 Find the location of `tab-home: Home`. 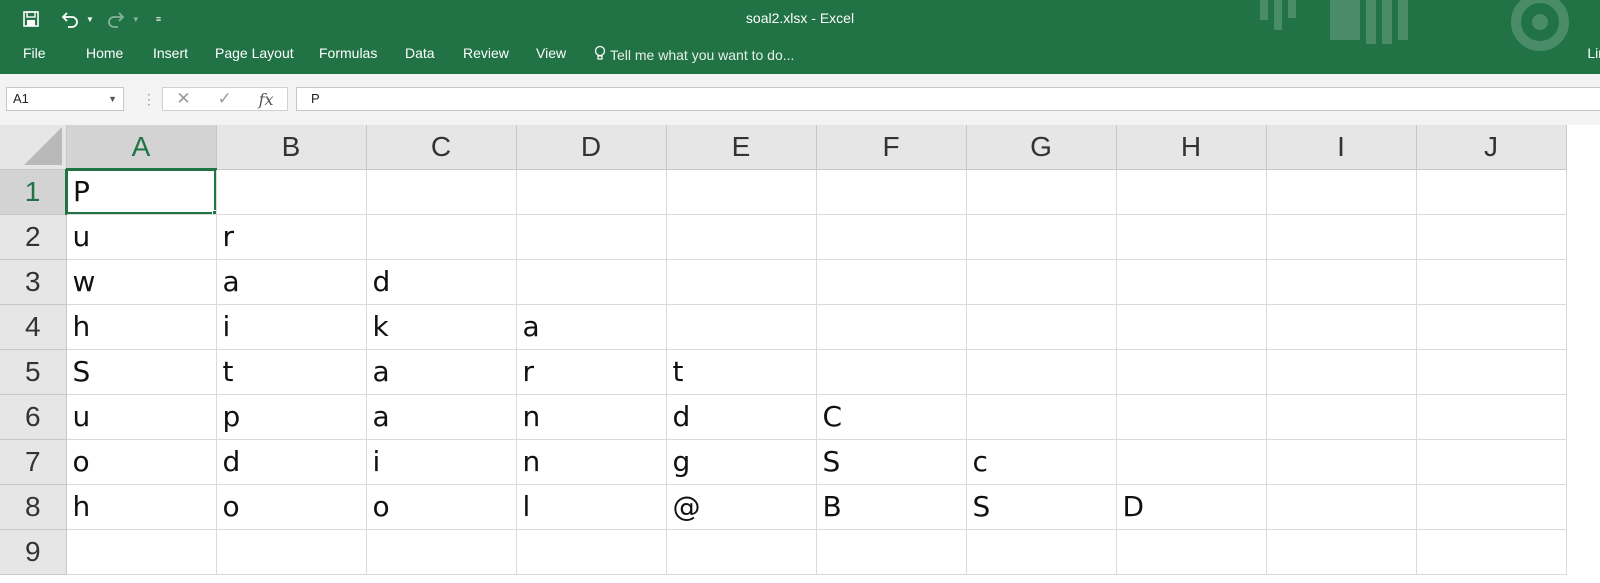

tab-home: Home is located at coordinates (104, 53).